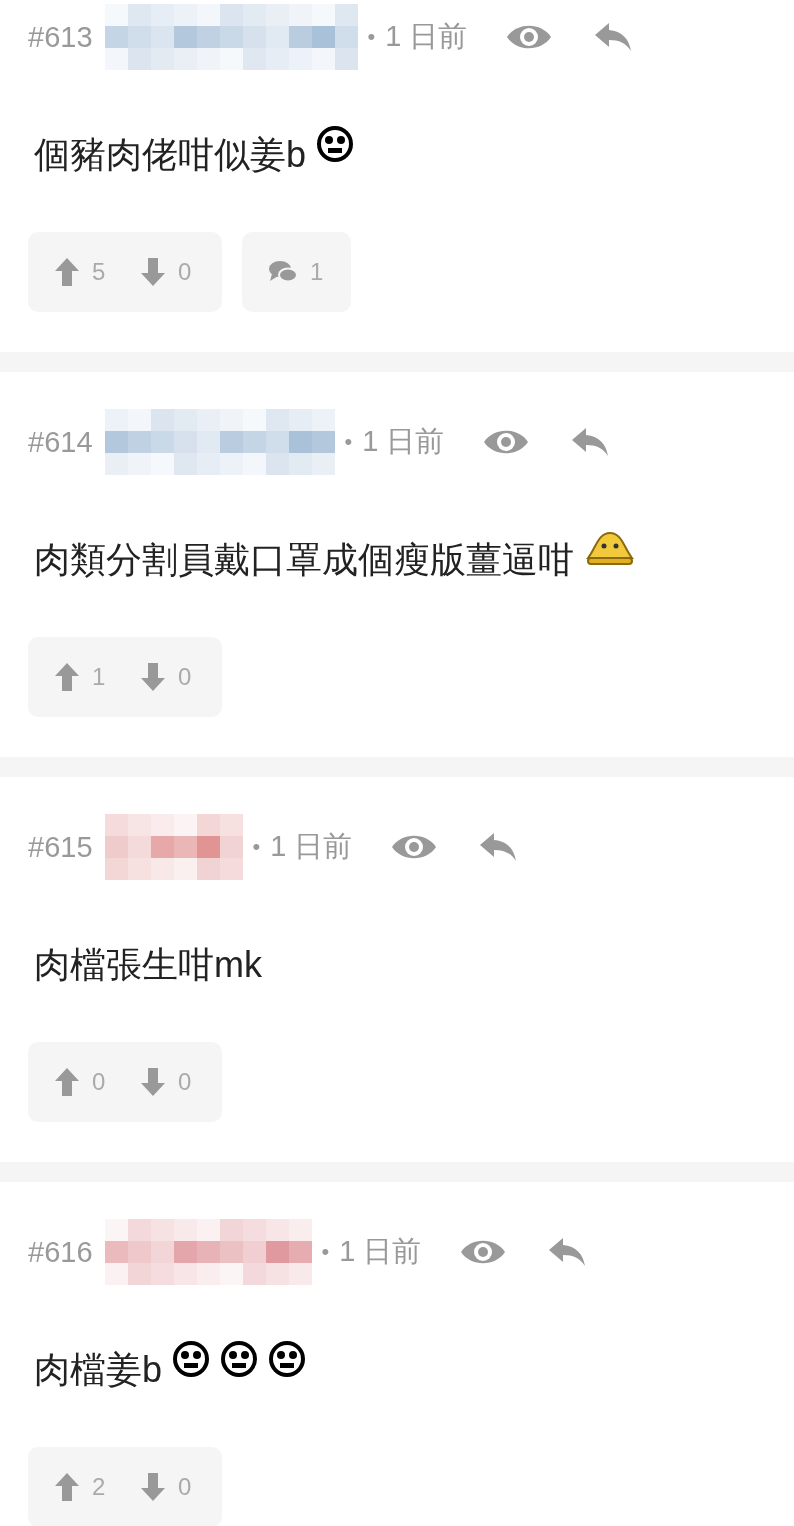  I want to click on upvote-count: 5, so click(99, 272).